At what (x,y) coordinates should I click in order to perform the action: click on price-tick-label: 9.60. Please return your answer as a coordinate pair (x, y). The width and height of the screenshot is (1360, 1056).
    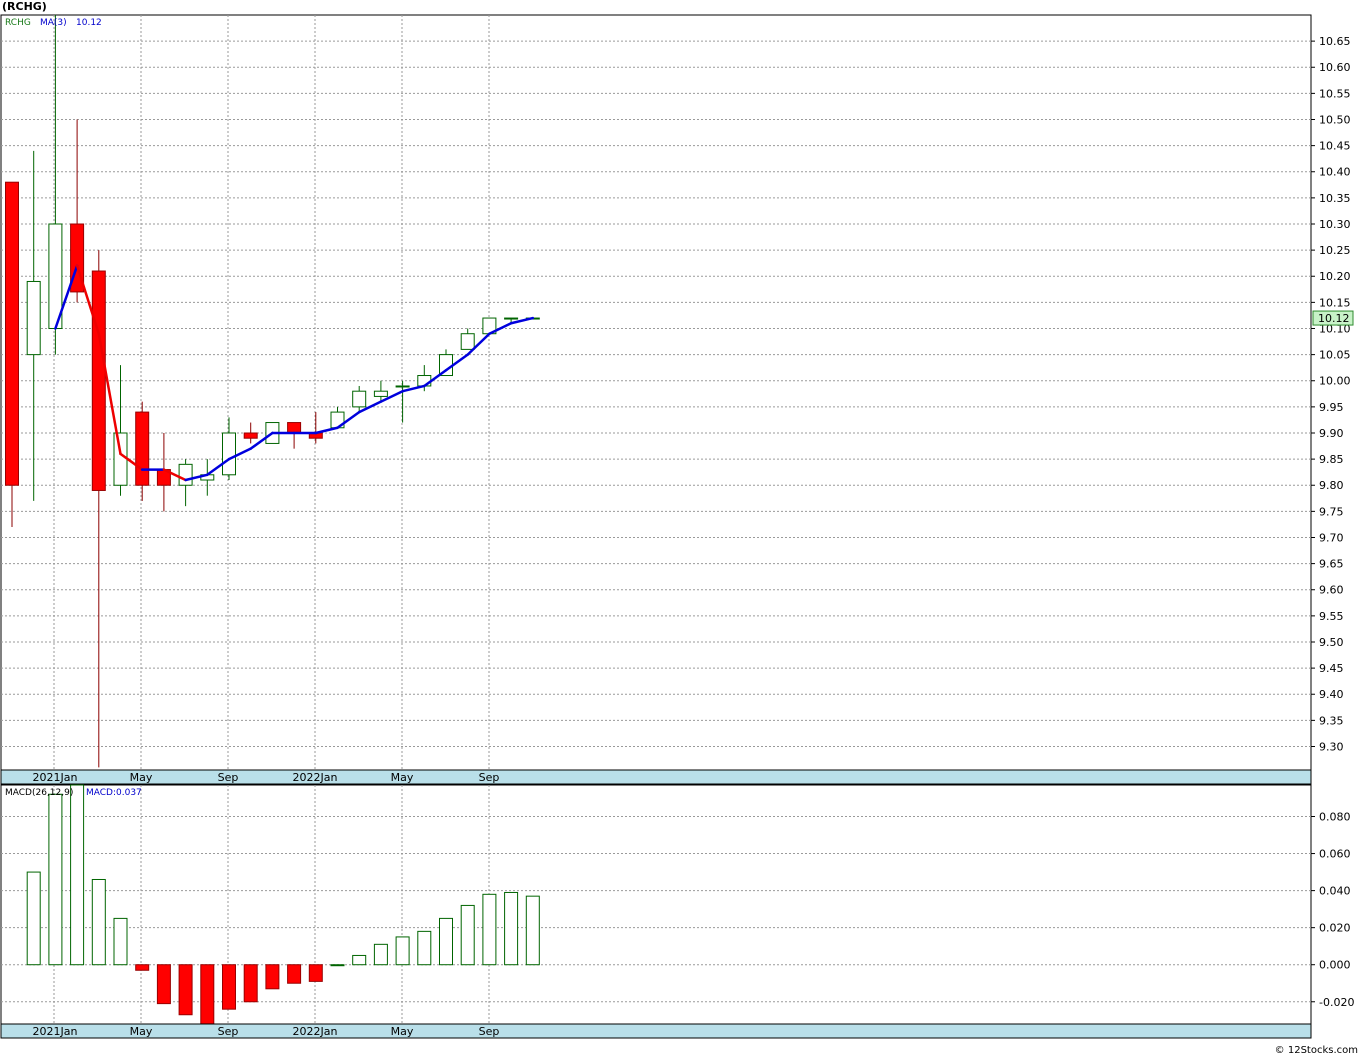
    Looking at the image, I should click on (1331, 590).